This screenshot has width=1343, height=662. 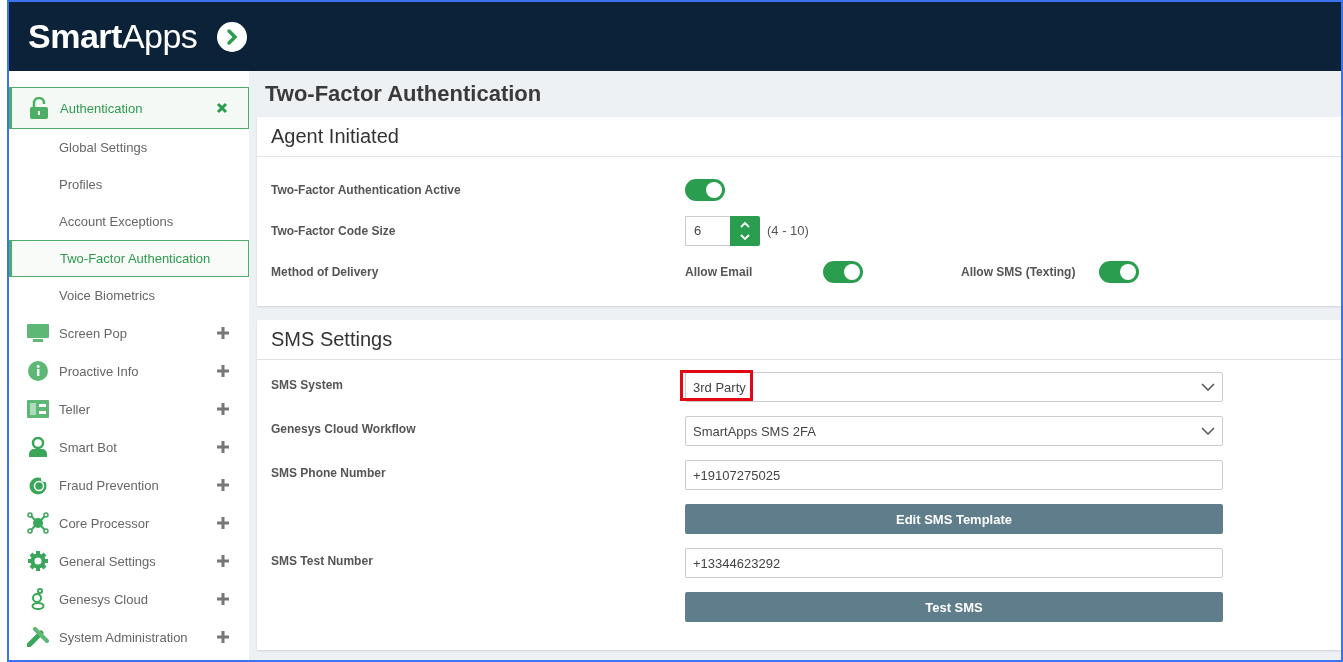 I want to click on option-label: Allow Email, so click(x=719, y=271).